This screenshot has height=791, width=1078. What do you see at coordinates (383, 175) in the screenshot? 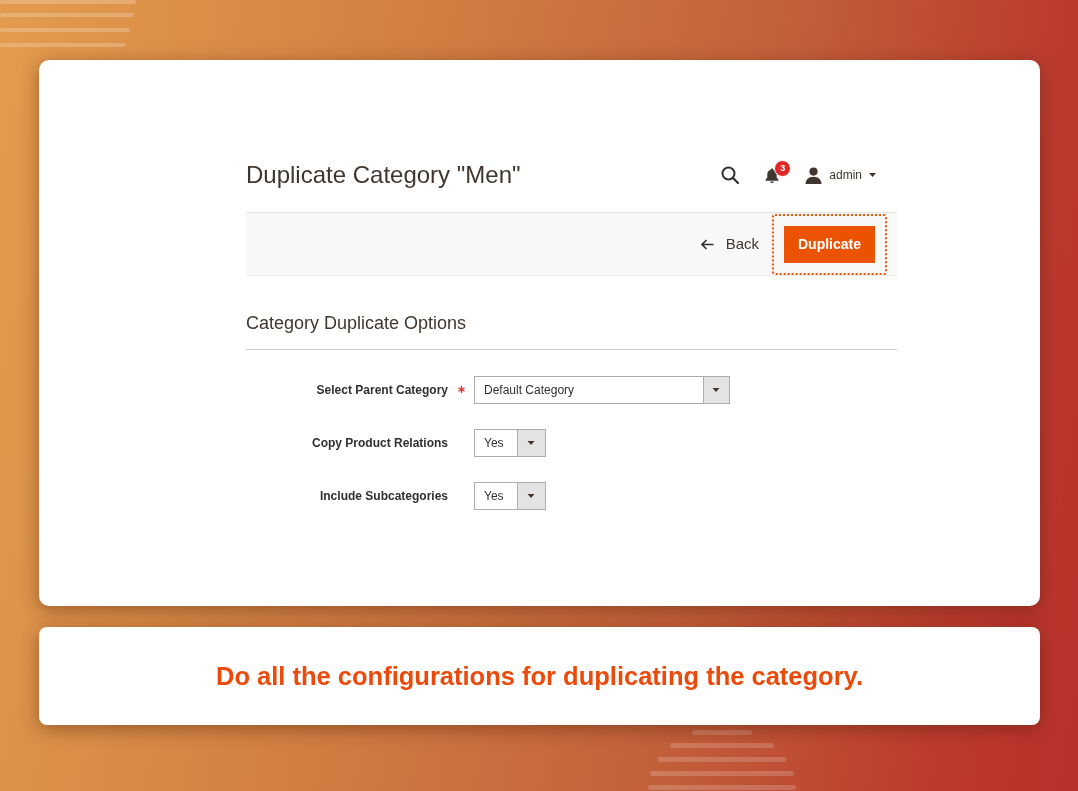
I see `page-title: Duplicate Category "Men"` at bounding box center [383, 175].